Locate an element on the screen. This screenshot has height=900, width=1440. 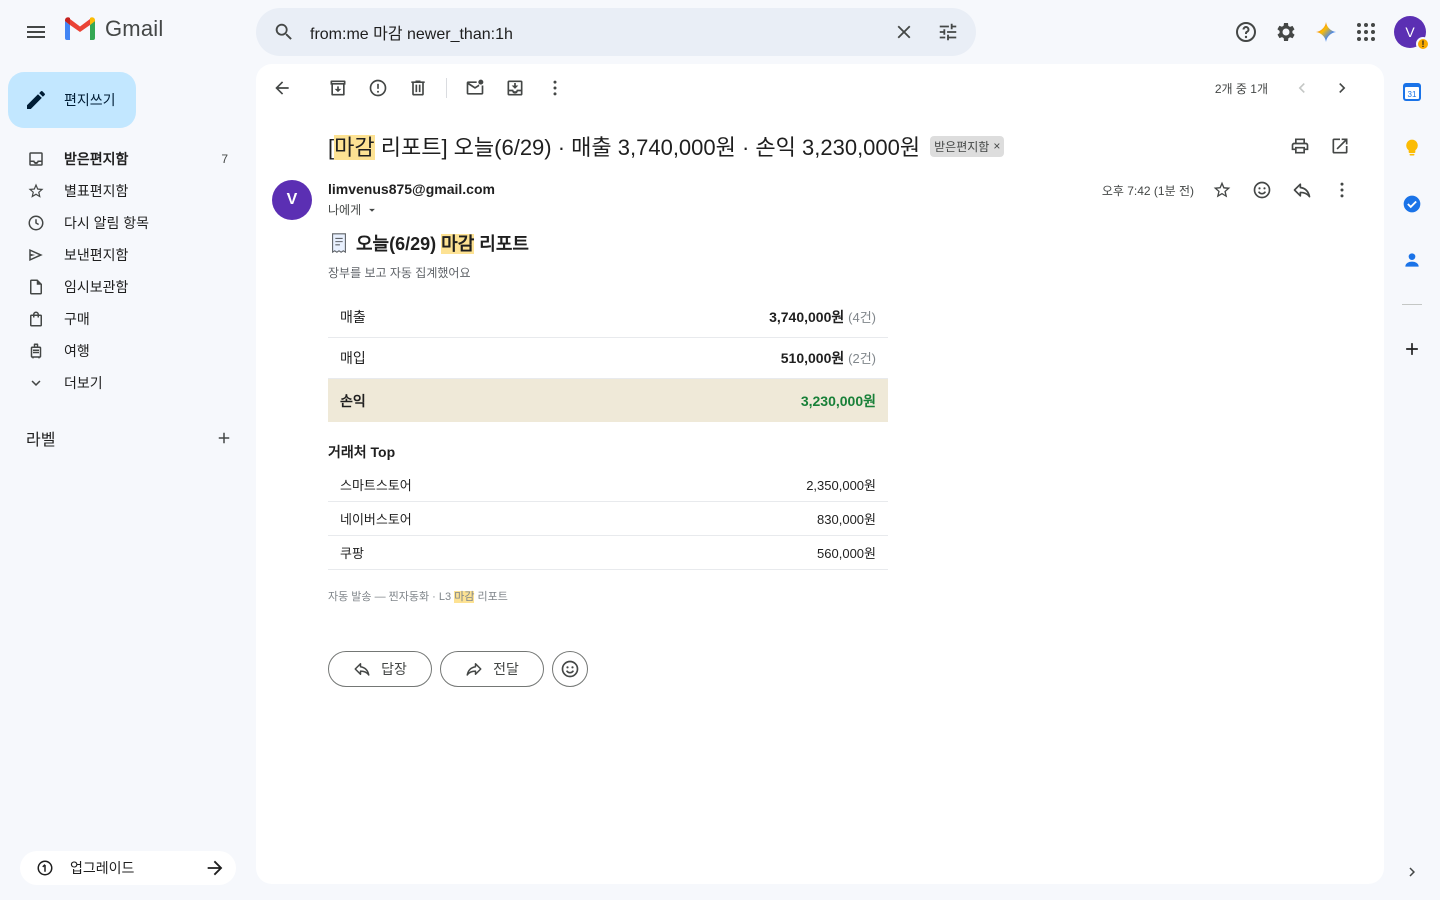
partner-amount: 830,000원 is located at coordinates (846, 519).